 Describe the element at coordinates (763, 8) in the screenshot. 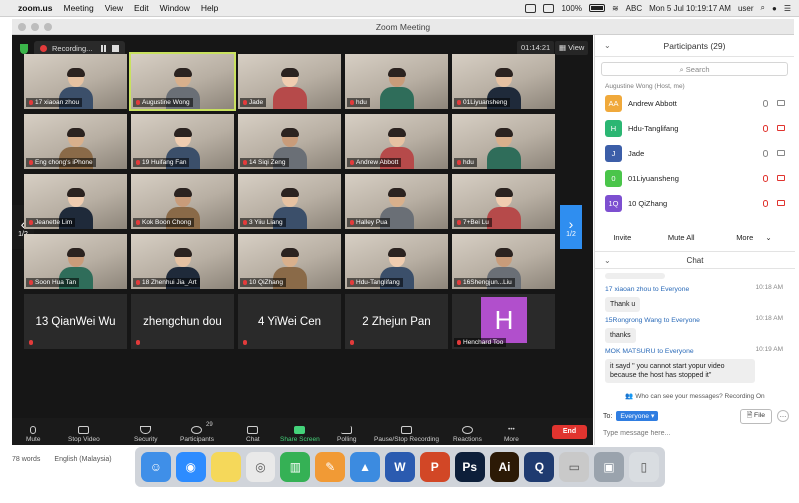

I see `search-icon: ⌕` at that location.